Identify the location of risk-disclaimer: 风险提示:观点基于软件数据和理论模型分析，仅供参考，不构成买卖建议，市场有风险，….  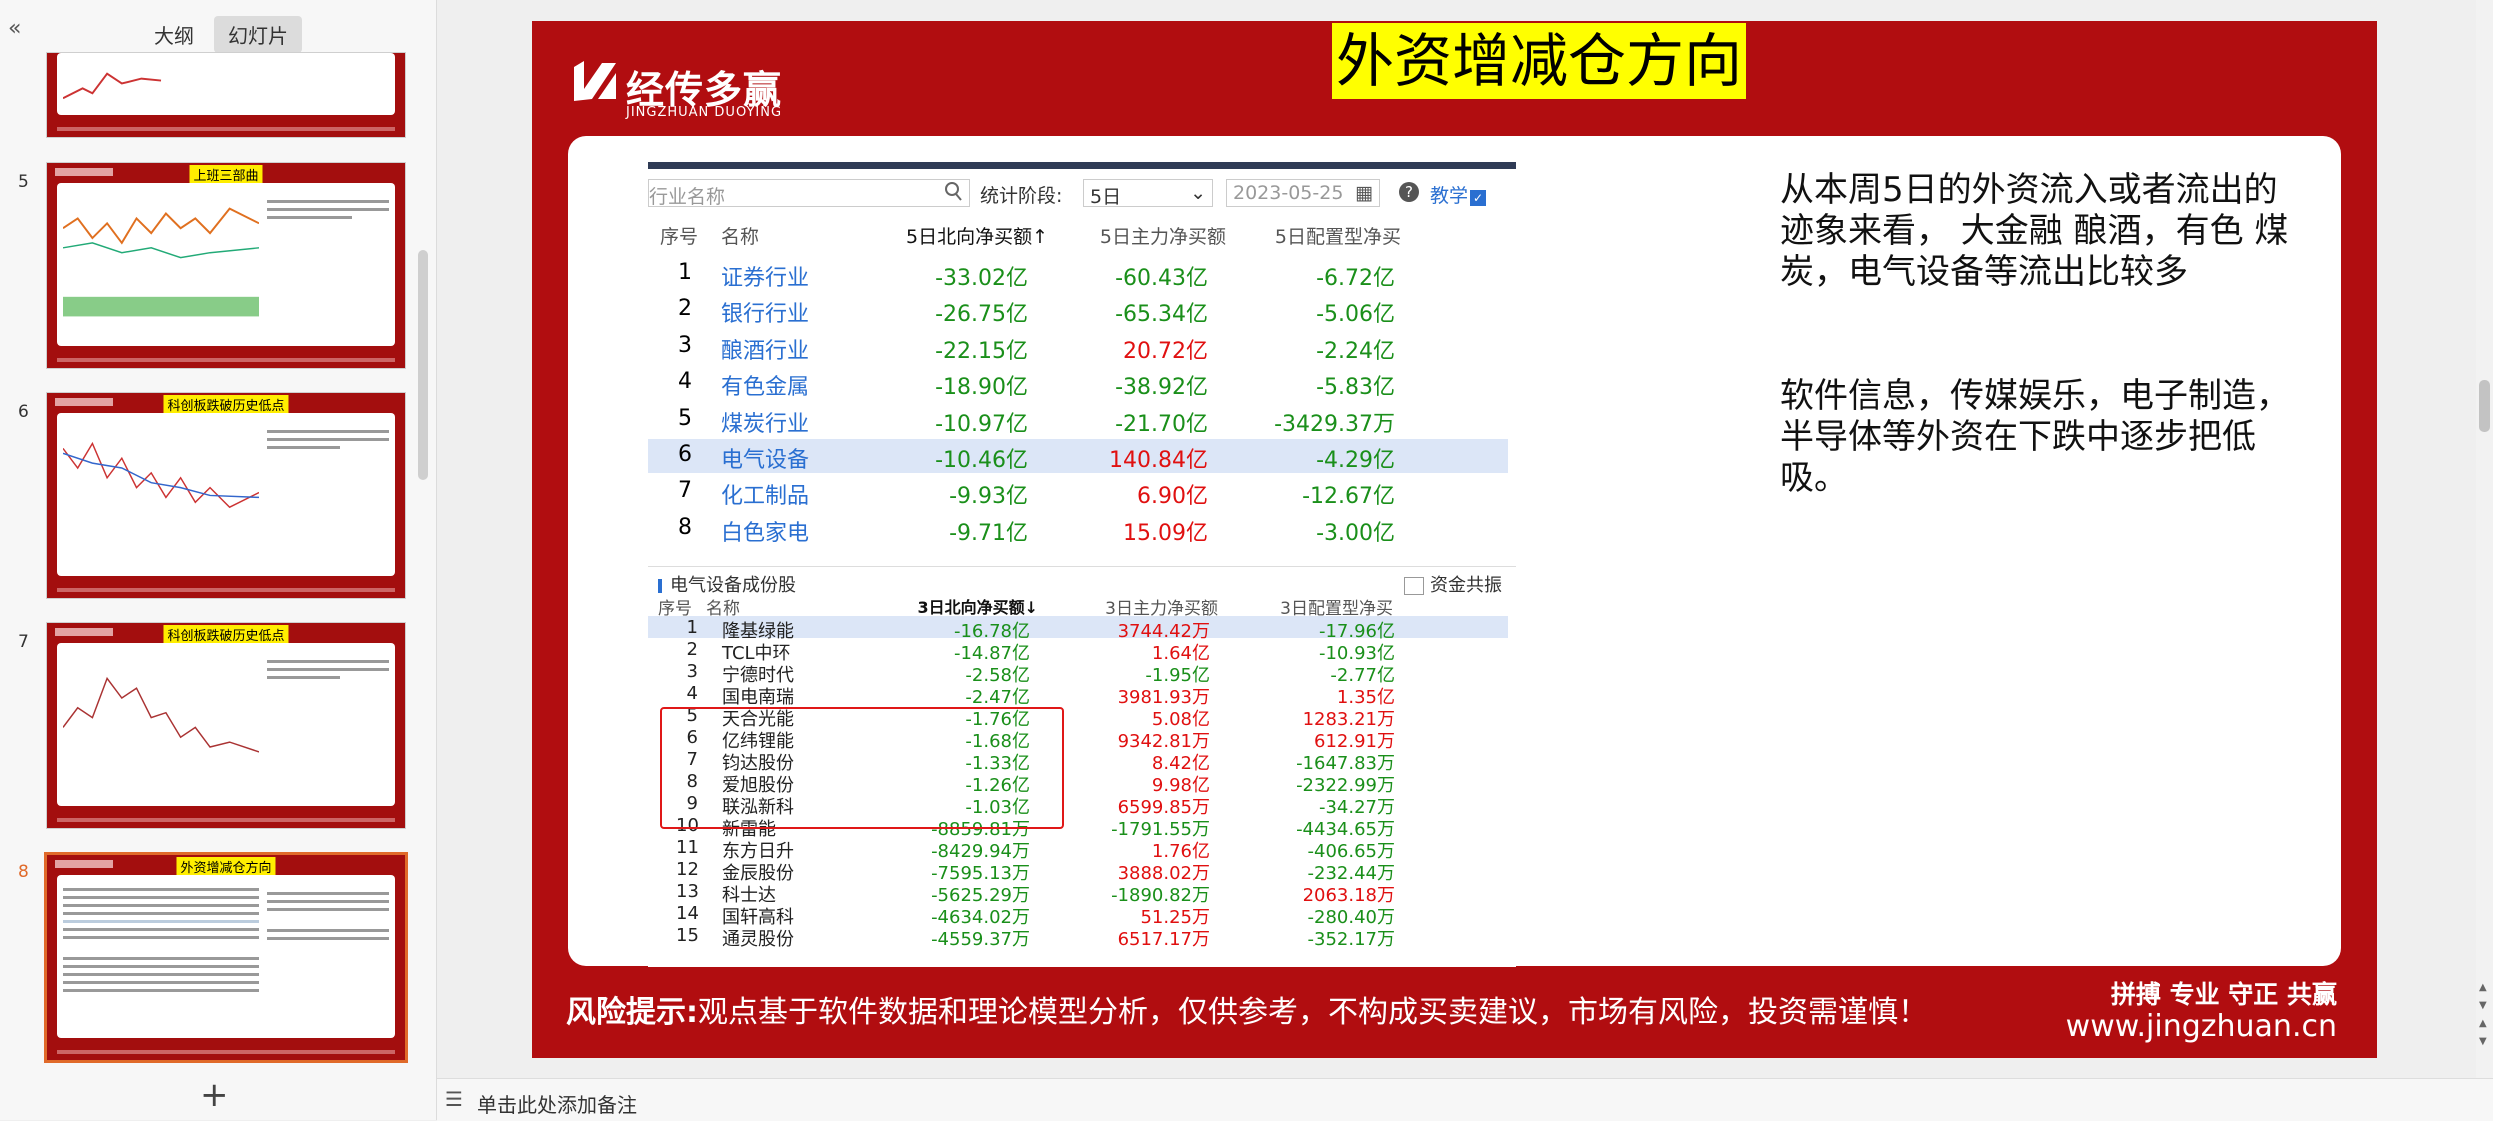
(1247, 1012).